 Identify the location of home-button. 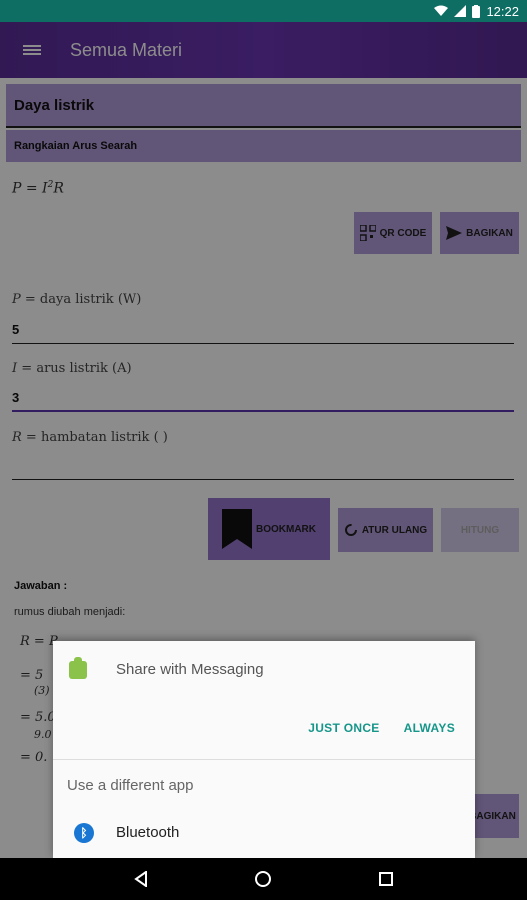
(263, 879).